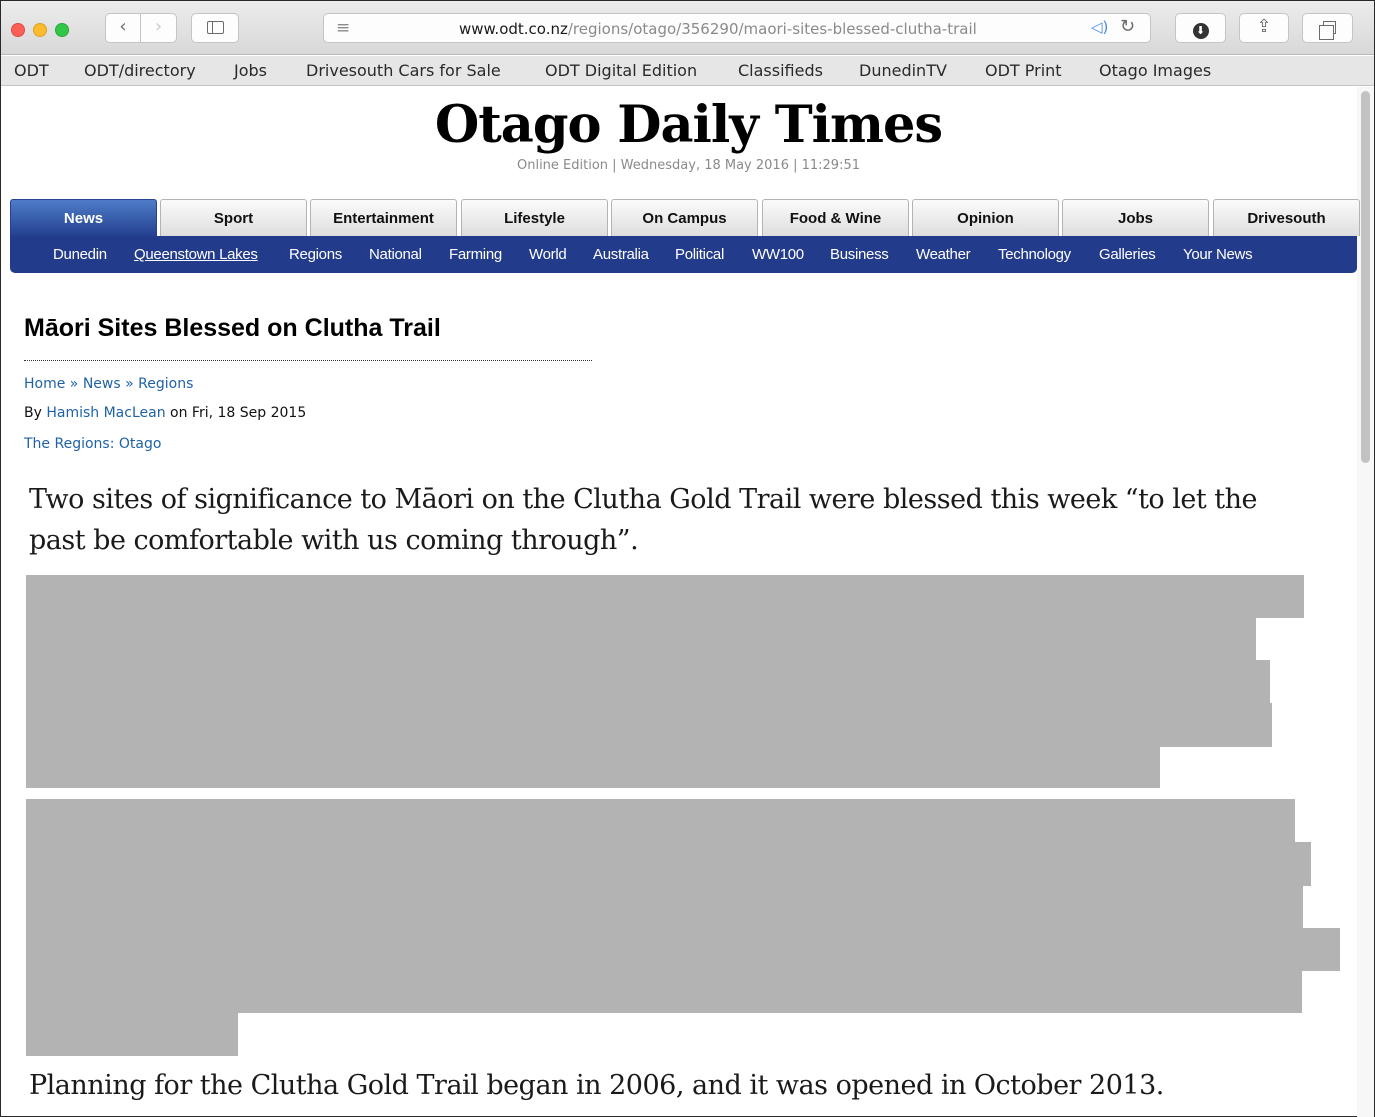  I want to click on subnav-australia: Australia, so click(621, 254).